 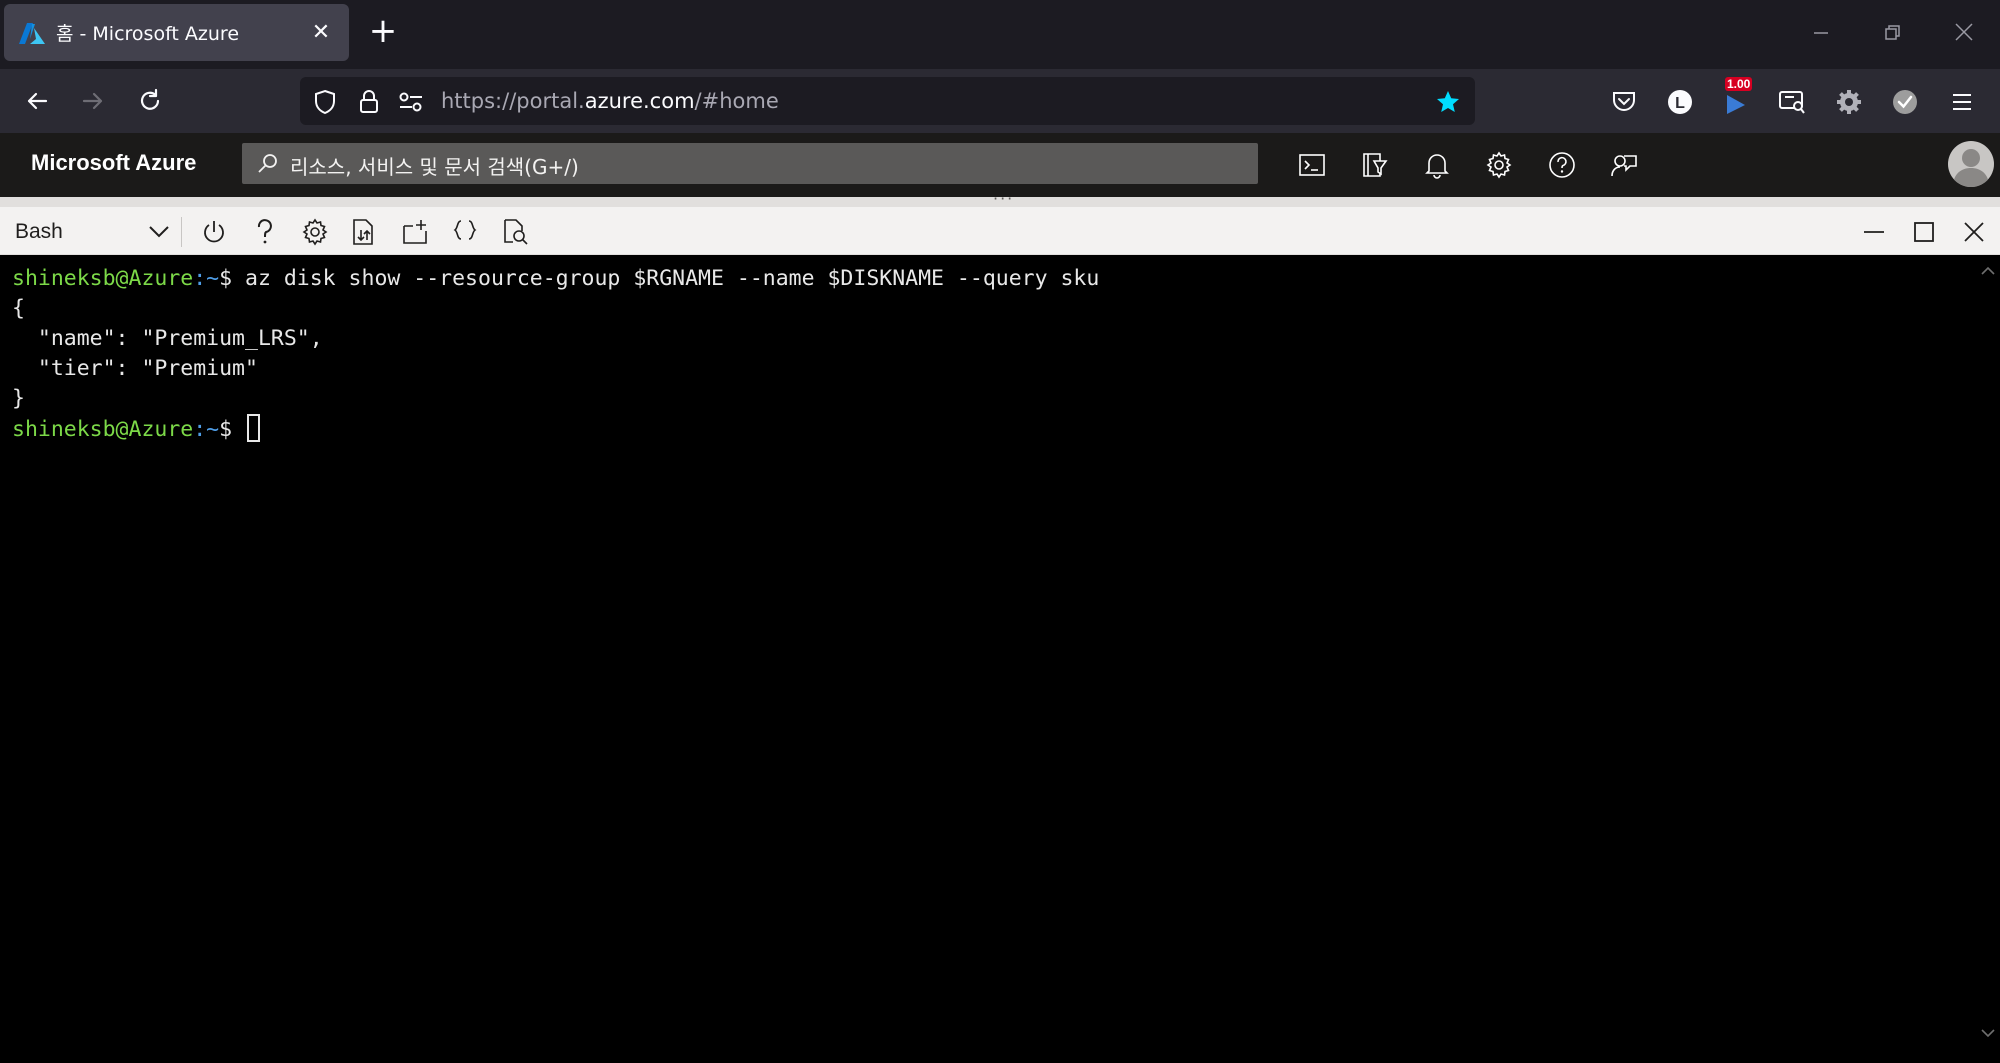 I want to click on account-l-icon: L, so click(x=1680, y=102).